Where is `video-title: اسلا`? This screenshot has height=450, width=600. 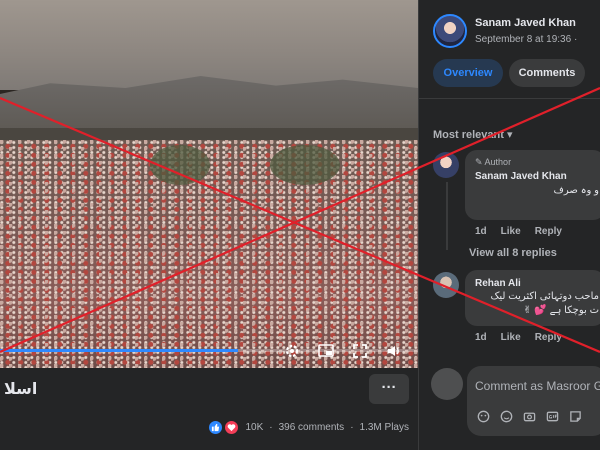
video-title: اسلا is located at coordinates (21, 389).